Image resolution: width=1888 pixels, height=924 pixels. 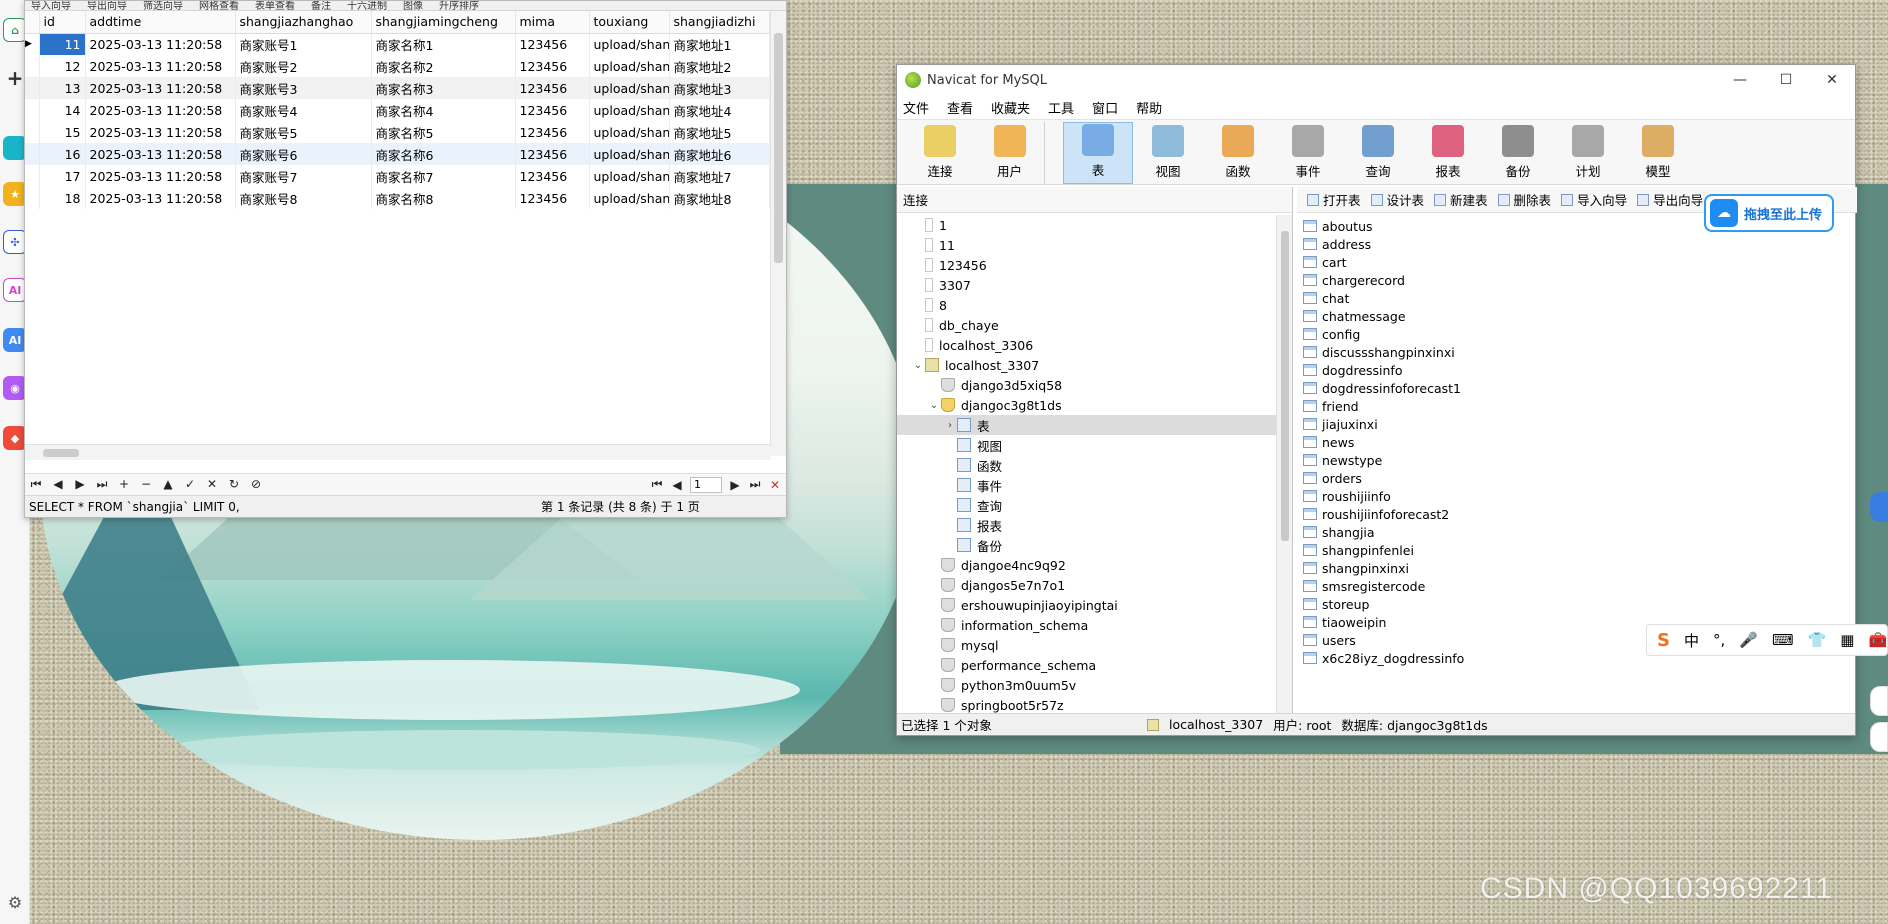 I want to click on ime-item: ⌨, so click(x=1783, y=640).